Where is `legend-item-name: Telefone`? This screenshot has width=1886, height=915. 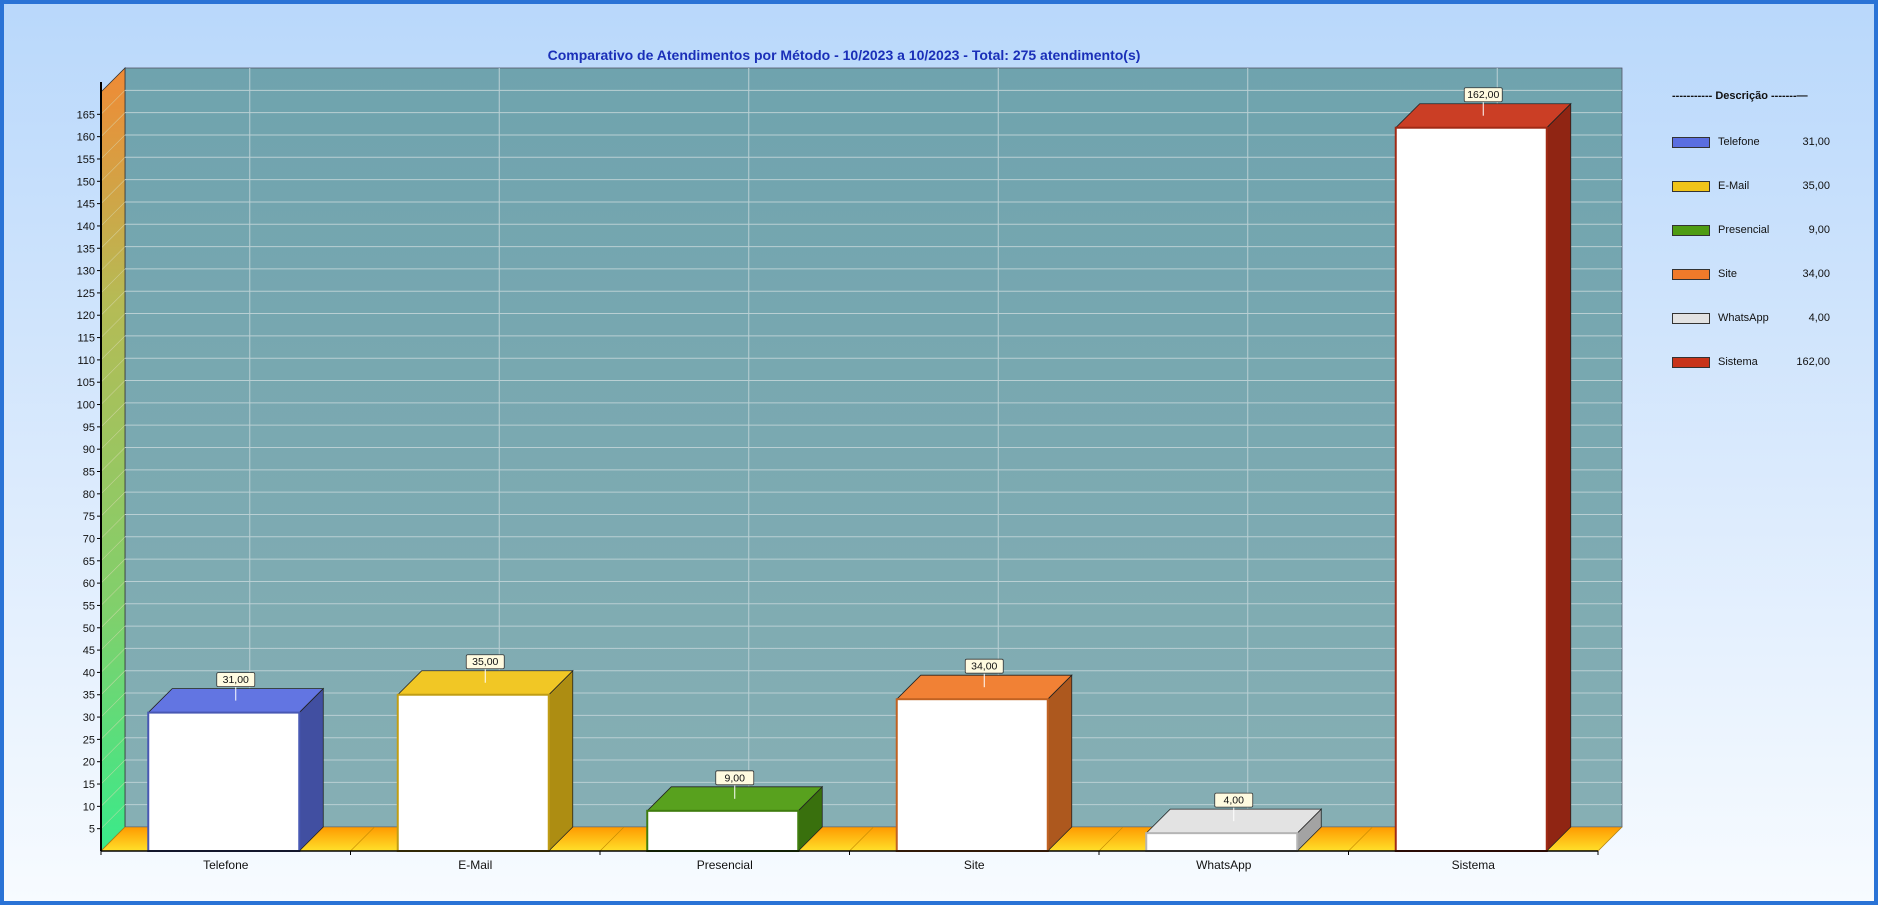 legend-item-name: Telefone is located at coordinates (1739, 142).